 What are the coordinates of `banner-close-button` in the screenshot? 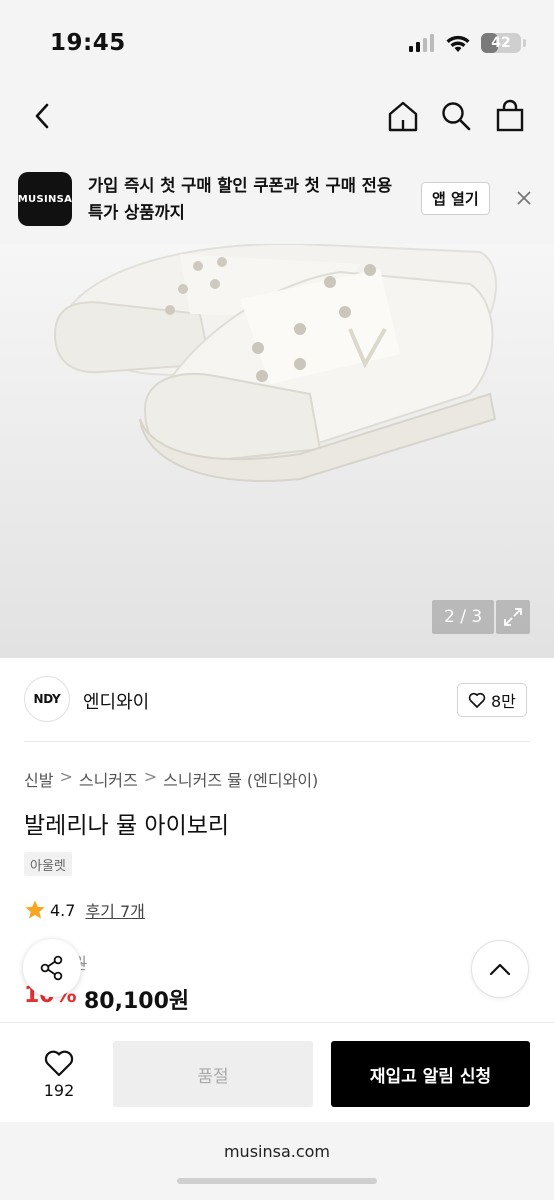 It's located at (524, 198).